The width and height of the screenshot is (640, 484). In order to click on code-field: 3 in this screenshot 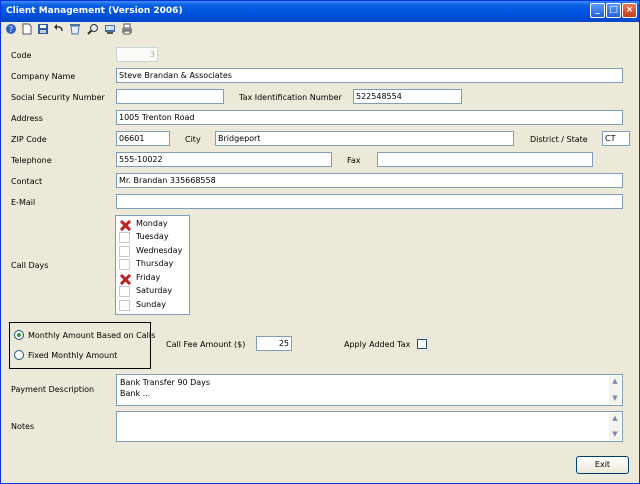, I will do `click(137, 54)`.